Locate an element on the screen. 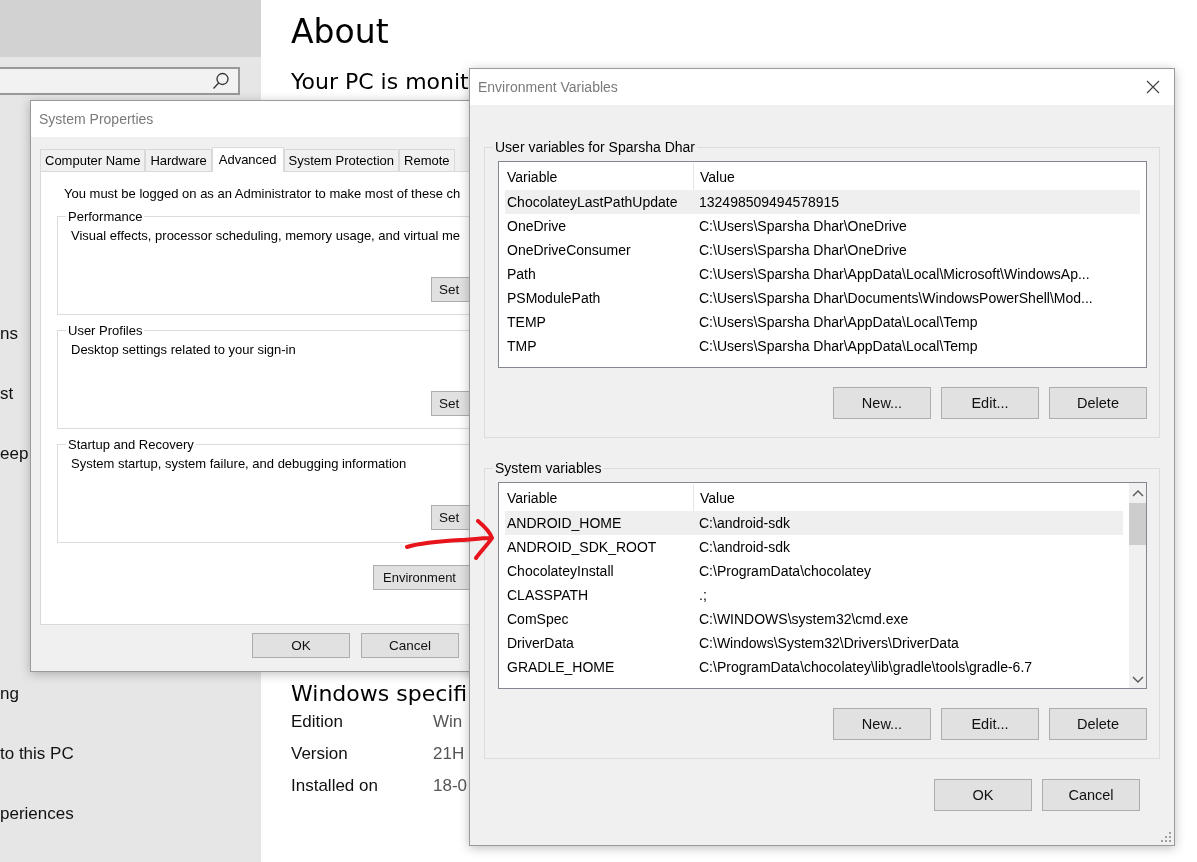  variable-row: OneDrive C:\Users\Sparsha Dhar\OneDrive is located at coordinates (822, 226).